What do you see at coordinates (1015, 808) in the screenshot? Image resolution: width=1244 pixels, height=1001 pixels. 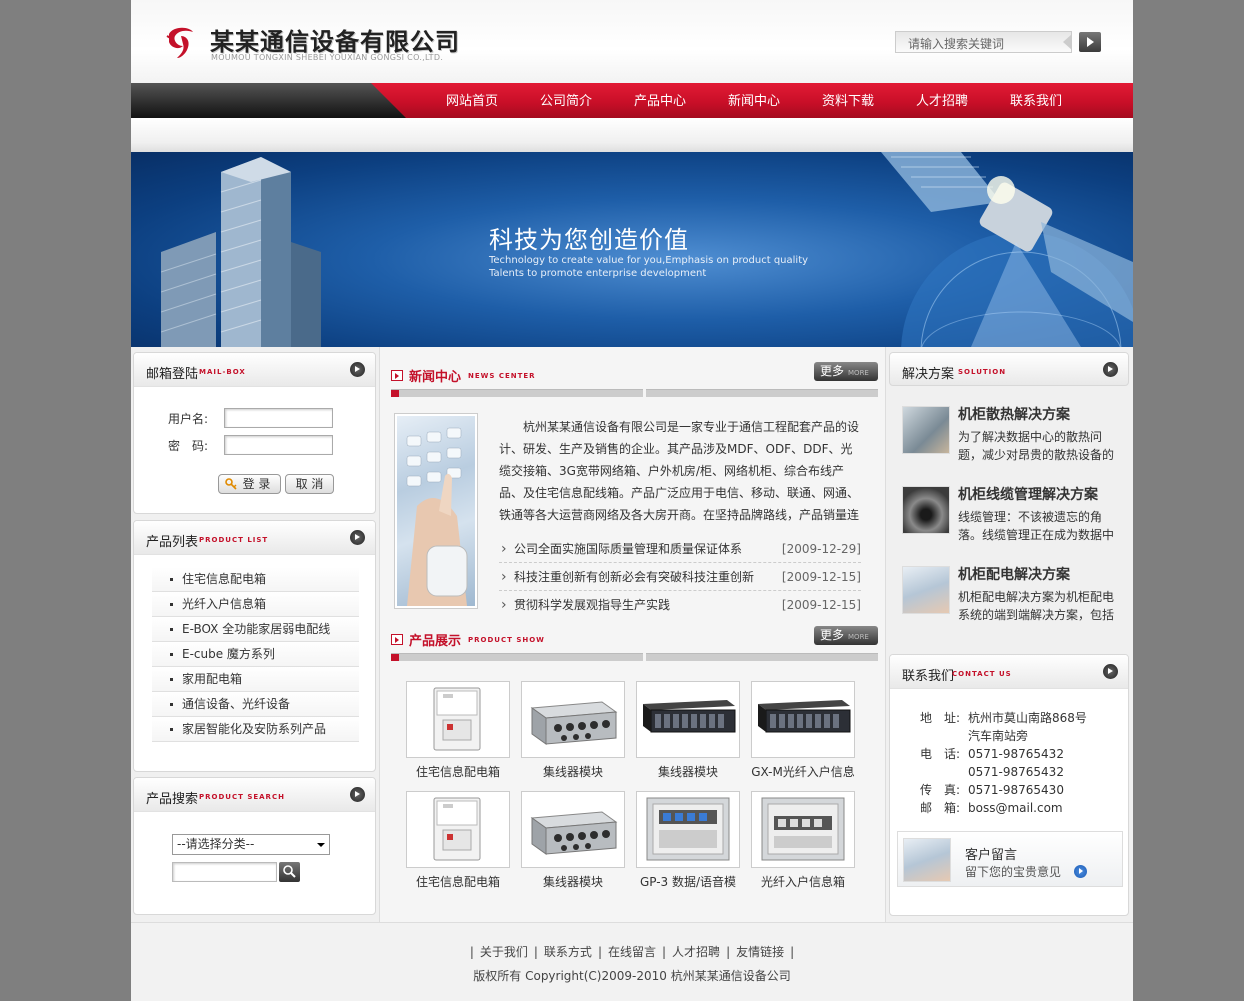 I see `email-address: boss@mail.com` at bounding box center [1015, 808].